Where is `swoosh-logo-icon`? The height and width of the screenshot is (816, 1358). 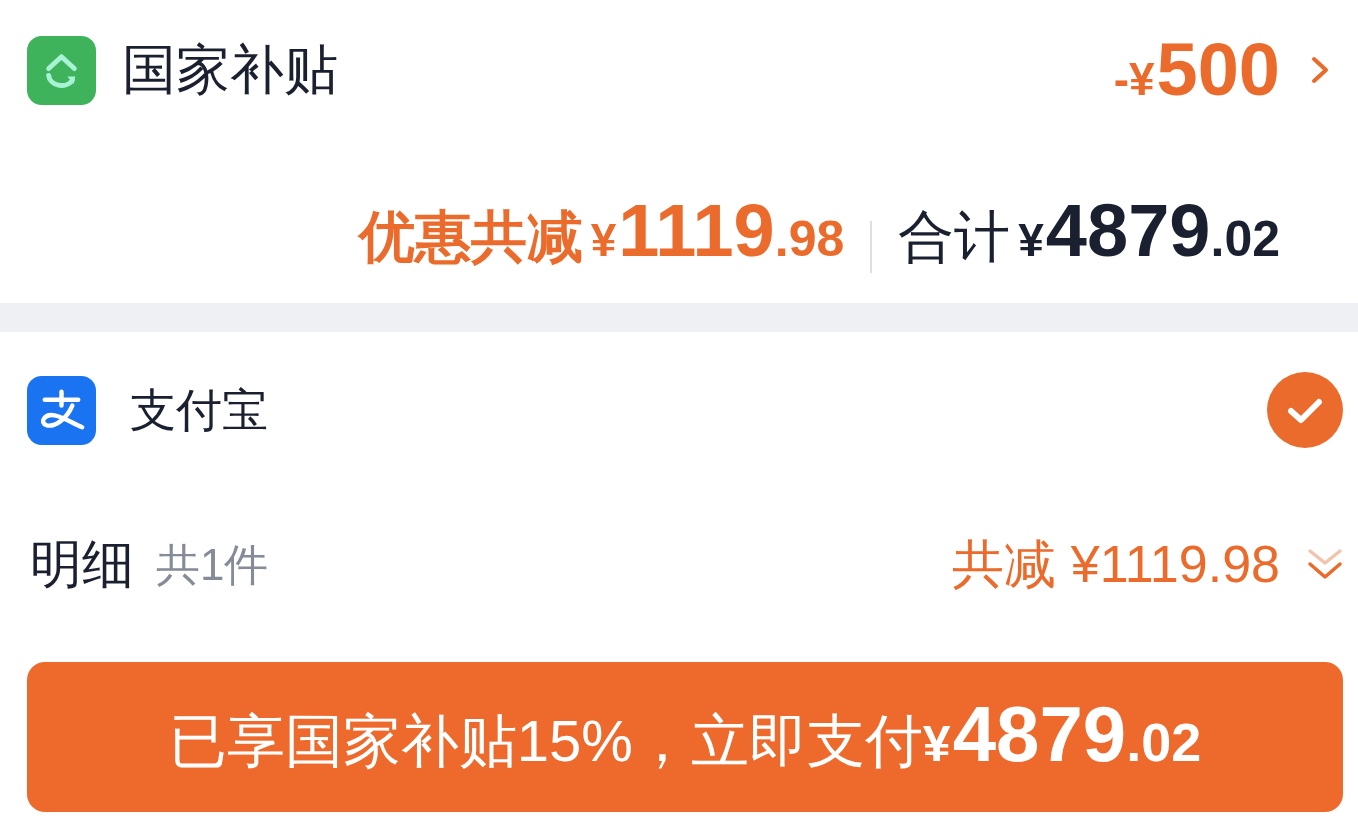
swoosh-logo-icon is located at coordinates (61, 410).